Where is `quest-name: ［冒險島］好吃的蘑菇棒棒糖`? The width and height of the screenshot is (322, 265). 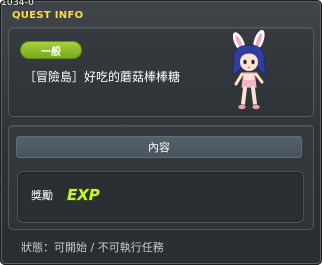
quest-name: ［冒險島］好吃的蘑菇棒棒糖 is located at coordinates (102, 77).